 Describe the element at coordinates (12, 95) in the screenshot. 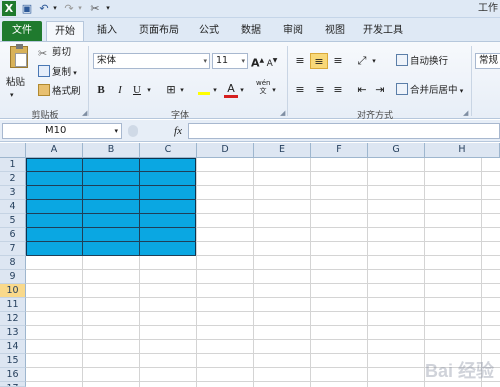

I see `paste-dropdown-icon: ▾` at that location.